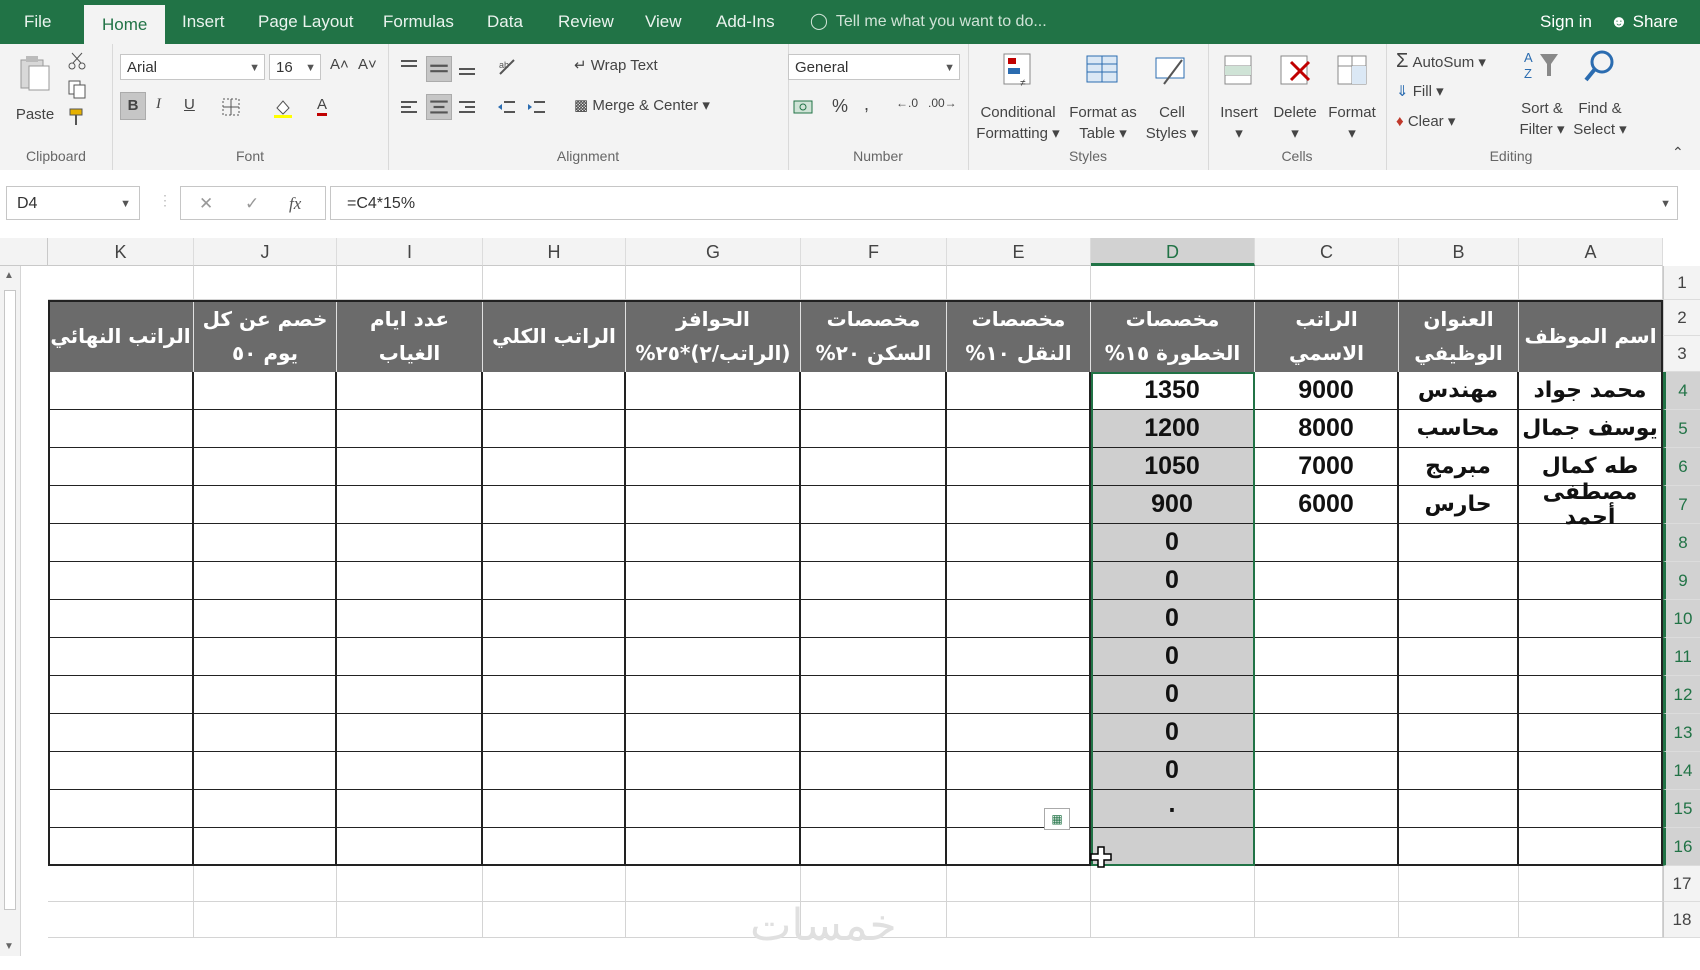 Image resolution: width=1700 pixels, height=970 pixels. Describe the element at coordinates (1459, 467) in the screenshot. I see `table-cell-b6: مبرمج` at that location.